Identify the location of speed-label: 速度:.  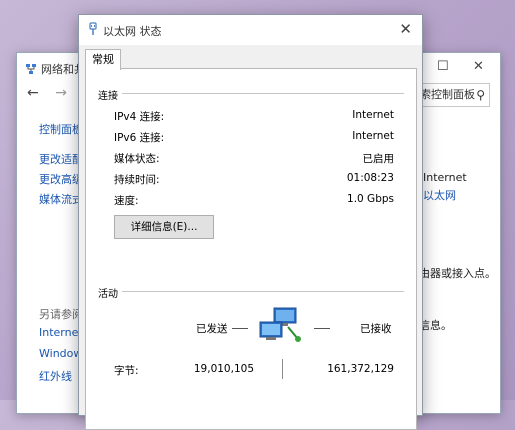
(126, 201).